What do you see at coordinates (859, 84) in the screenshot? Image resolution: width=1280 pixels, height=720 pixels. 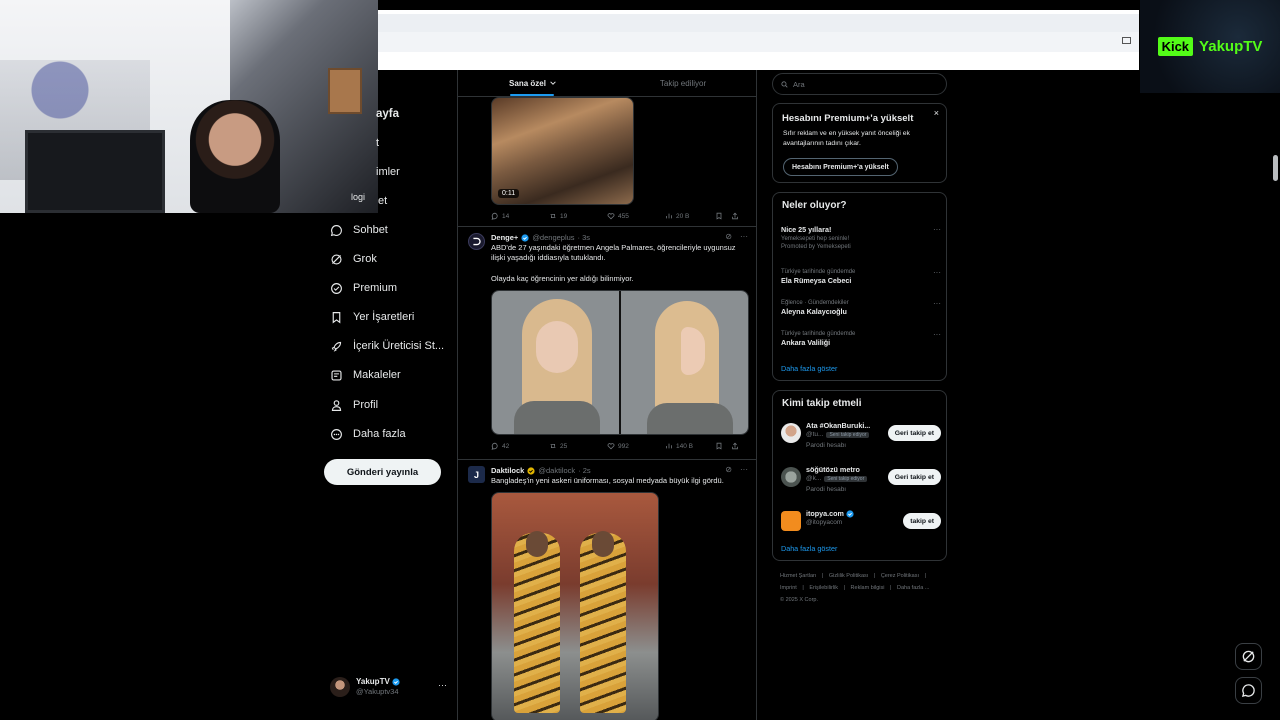 I see `search-input: Ara` at bounding box center [859, 84].